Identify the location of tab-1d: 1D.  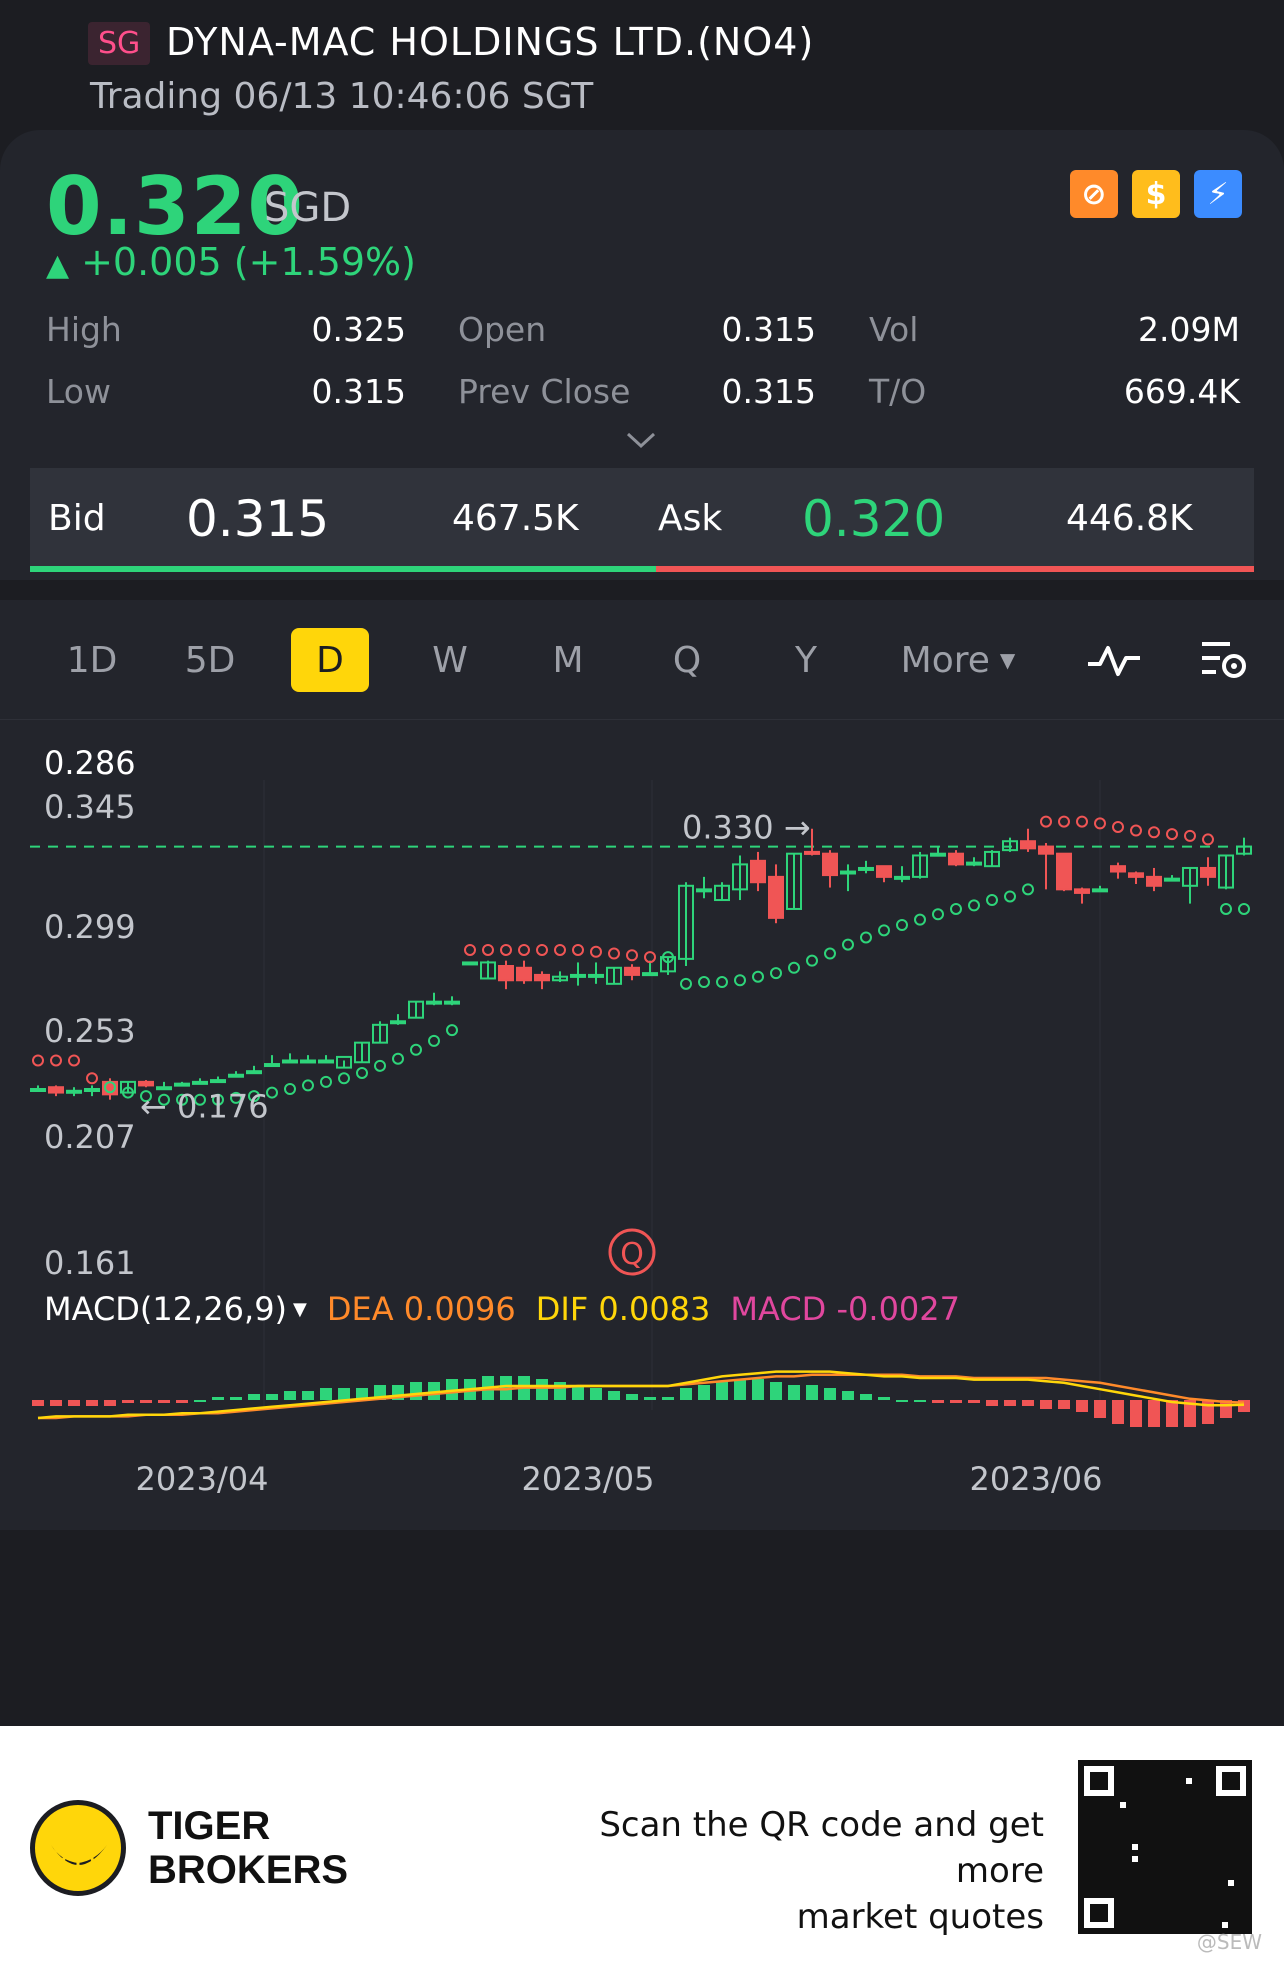
(92, 660).